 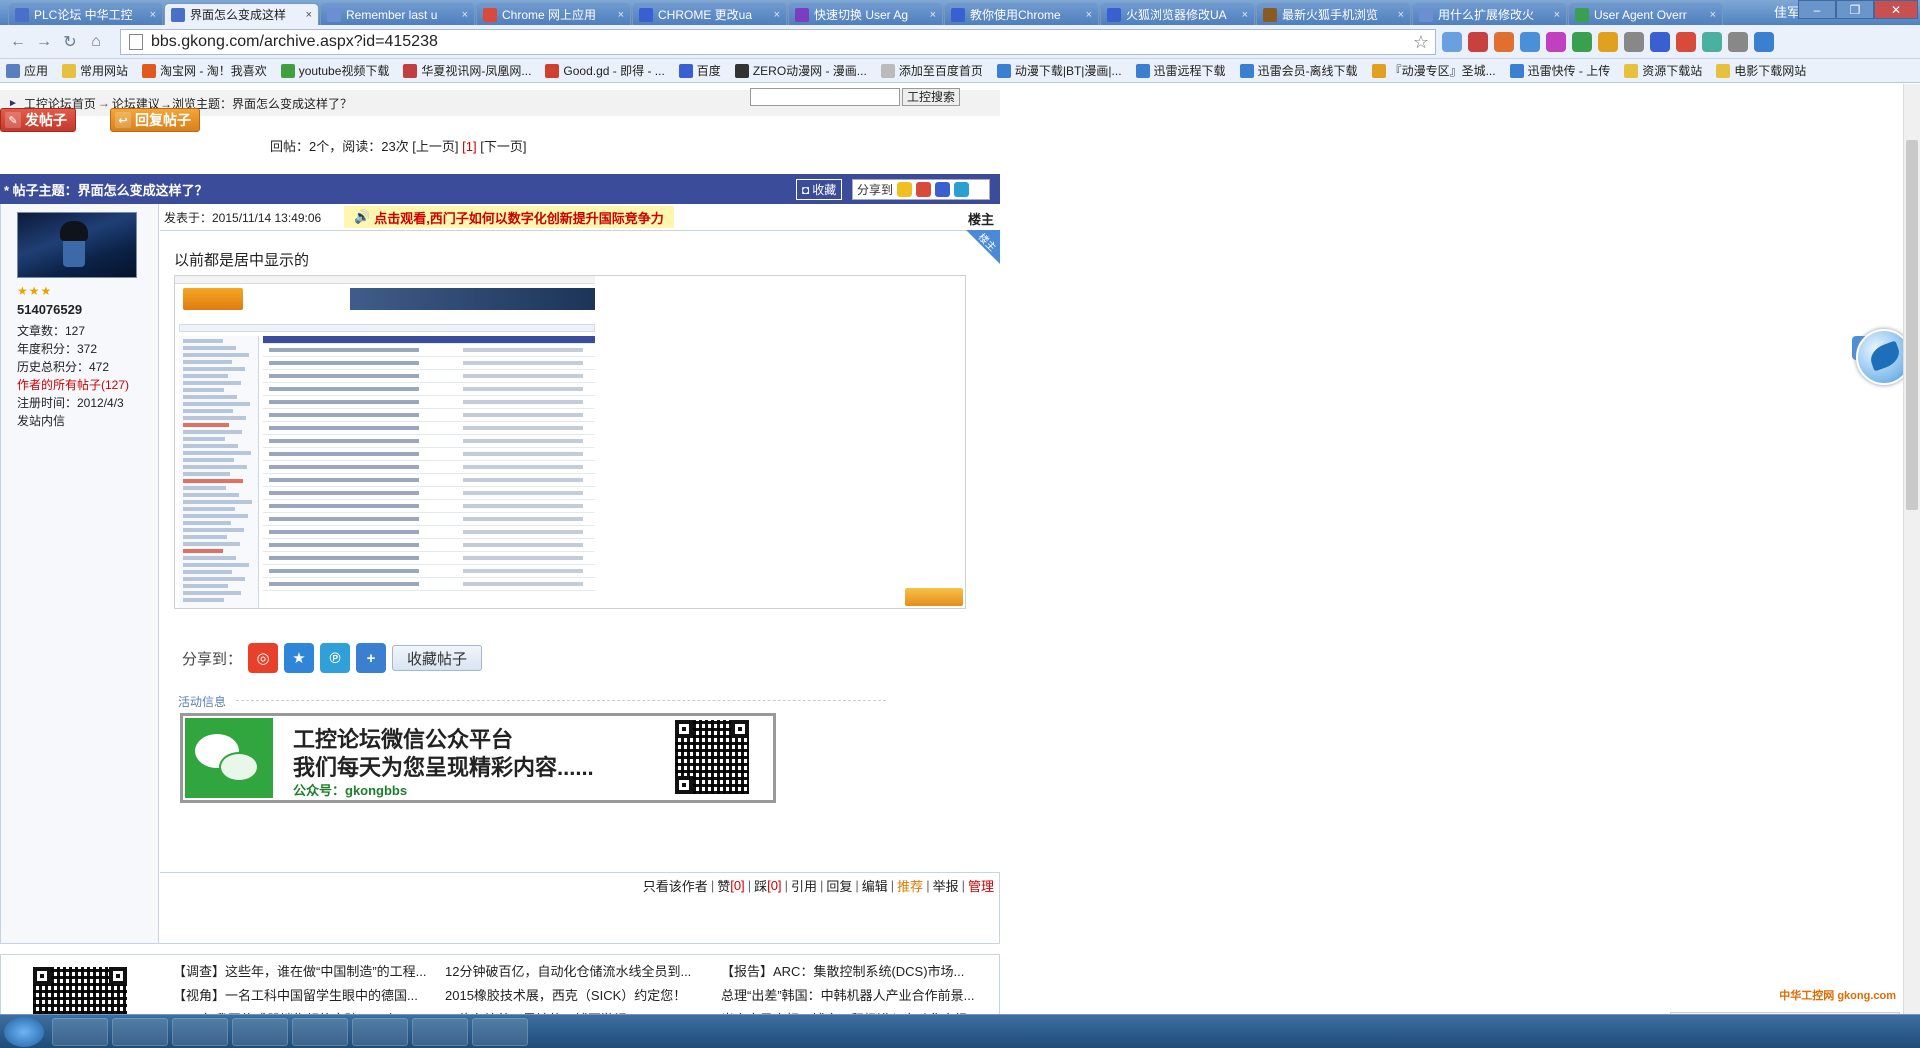 What do you see at coordinates (1787, 11) in the screenshot?
I see `browser-user-label: 佳军` at bounding box center [1787, 11].